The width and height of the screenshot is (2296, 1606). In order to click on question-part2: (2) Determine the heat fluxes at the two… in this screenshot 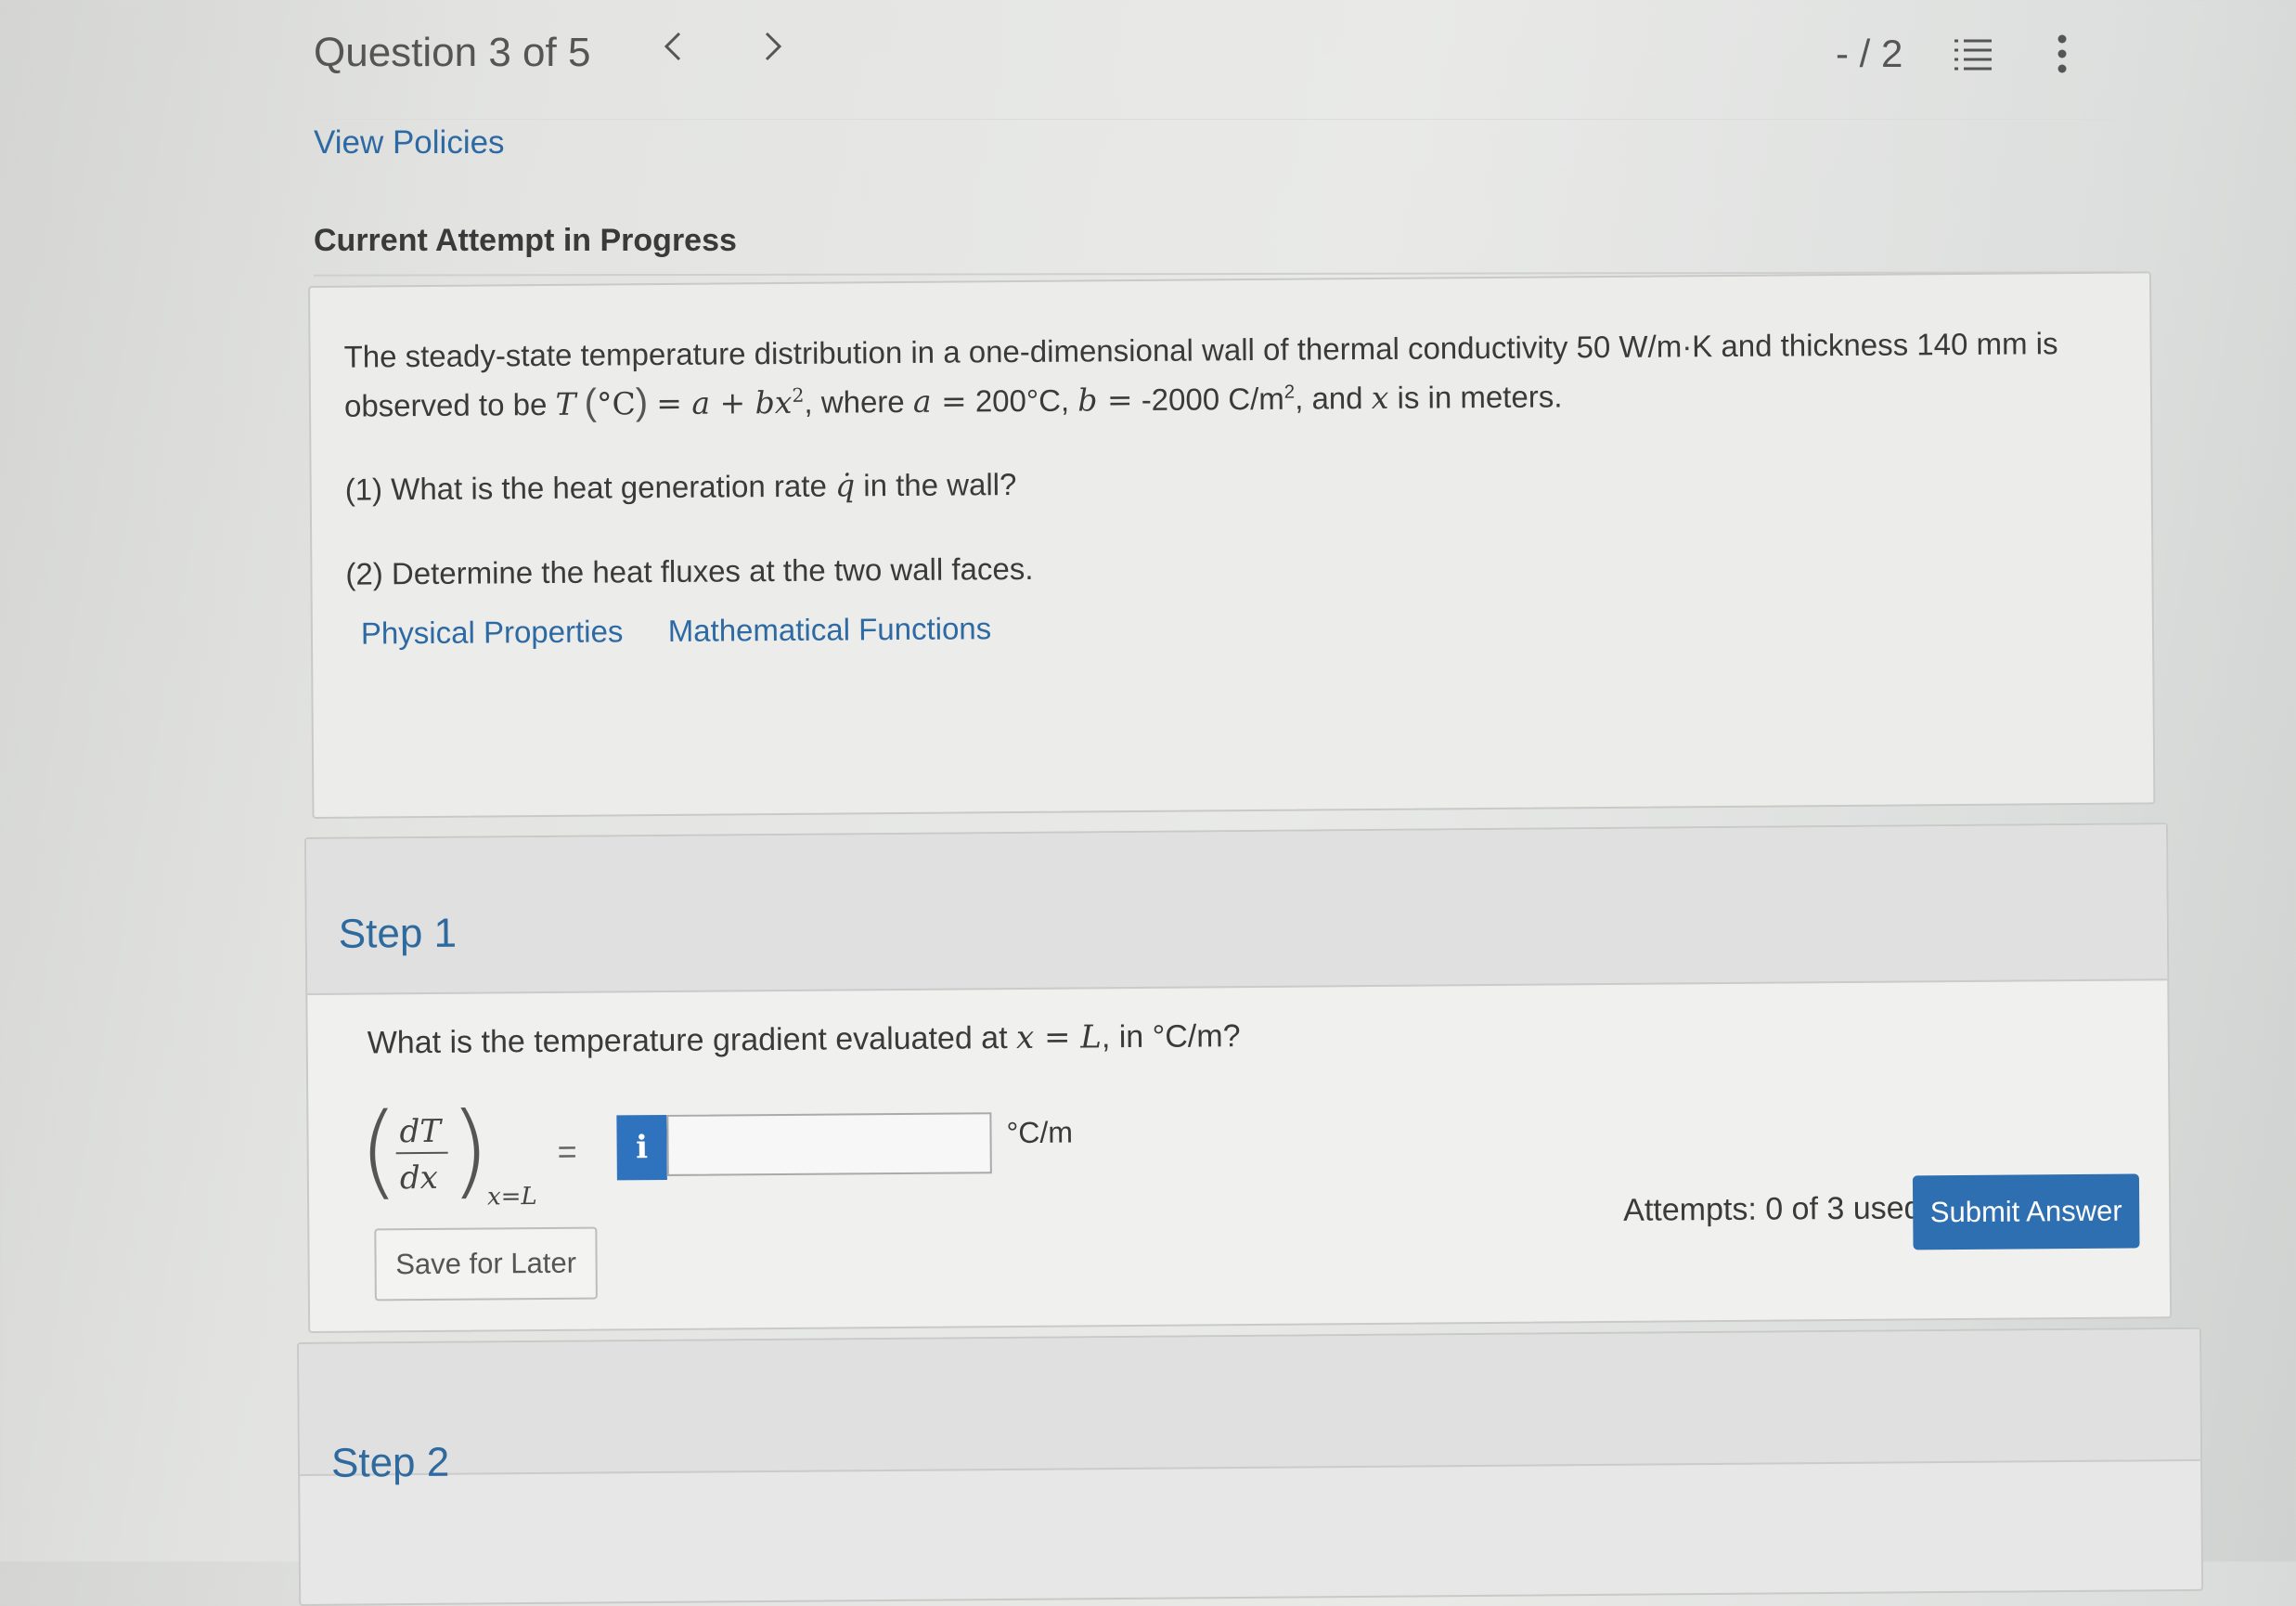, I will do `click(689, 572)`.